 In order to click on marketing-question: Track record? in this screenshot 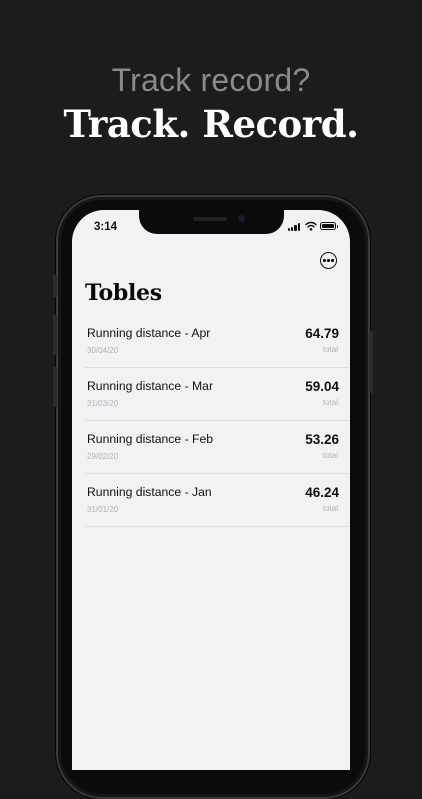, I will do `click(211, 80)`.